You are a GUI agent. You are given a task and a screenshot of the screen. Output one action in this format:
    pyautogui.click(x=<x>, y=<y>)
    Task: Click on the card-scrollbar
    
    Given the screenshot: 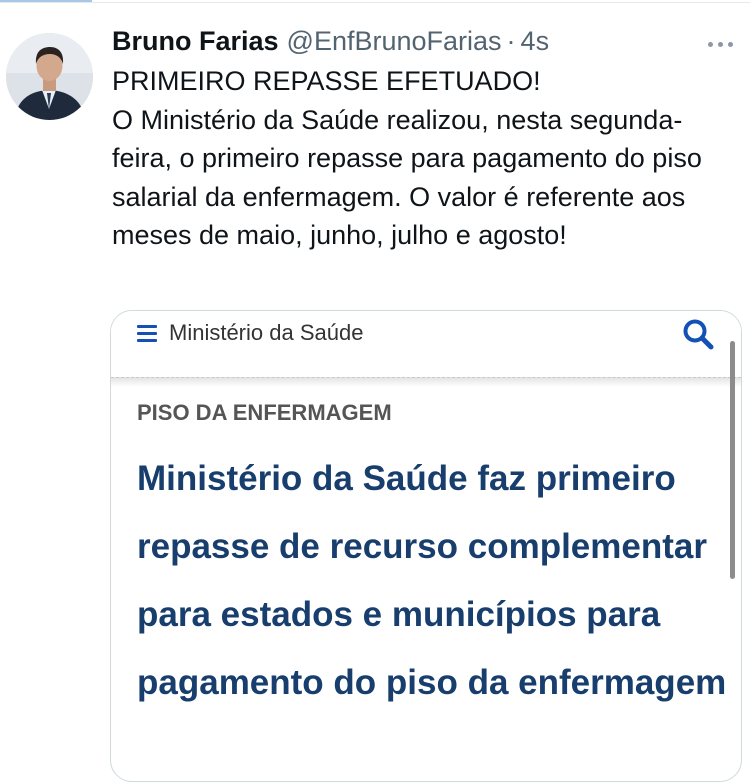 What is the action you would take?
    pyautogui.click(x=732, y=460)
    